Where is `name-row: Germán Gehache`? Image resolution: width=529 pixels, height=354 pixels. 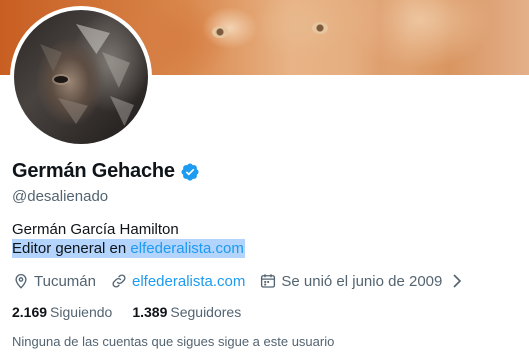 name-row: Germán Gehache is located at coordinates (106, 171).